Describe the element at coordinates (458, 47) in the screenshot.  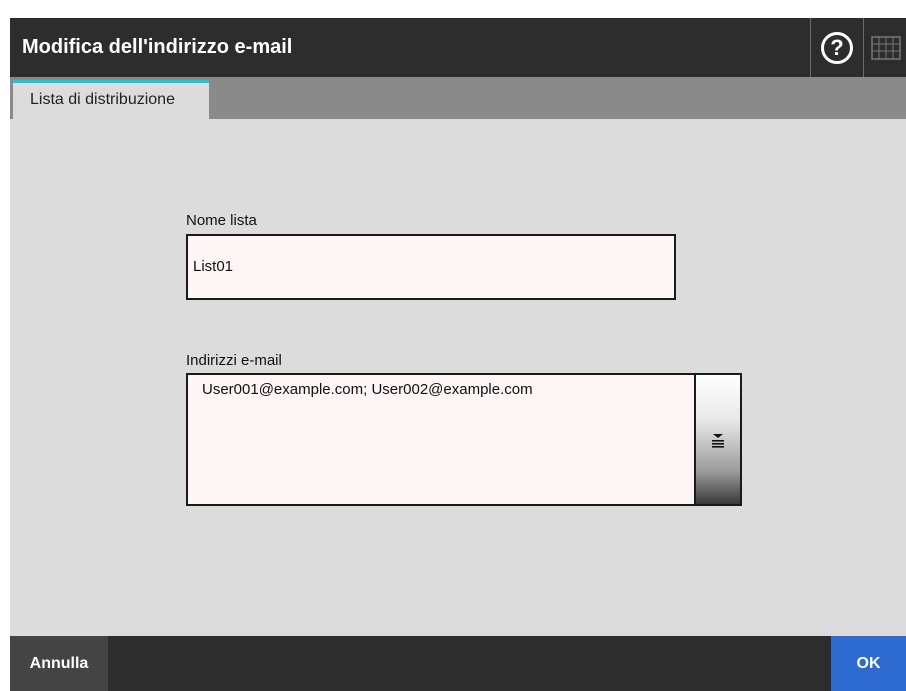
I see `title-bar: Modifica dell'indirizzo e-mail ?` at that location.